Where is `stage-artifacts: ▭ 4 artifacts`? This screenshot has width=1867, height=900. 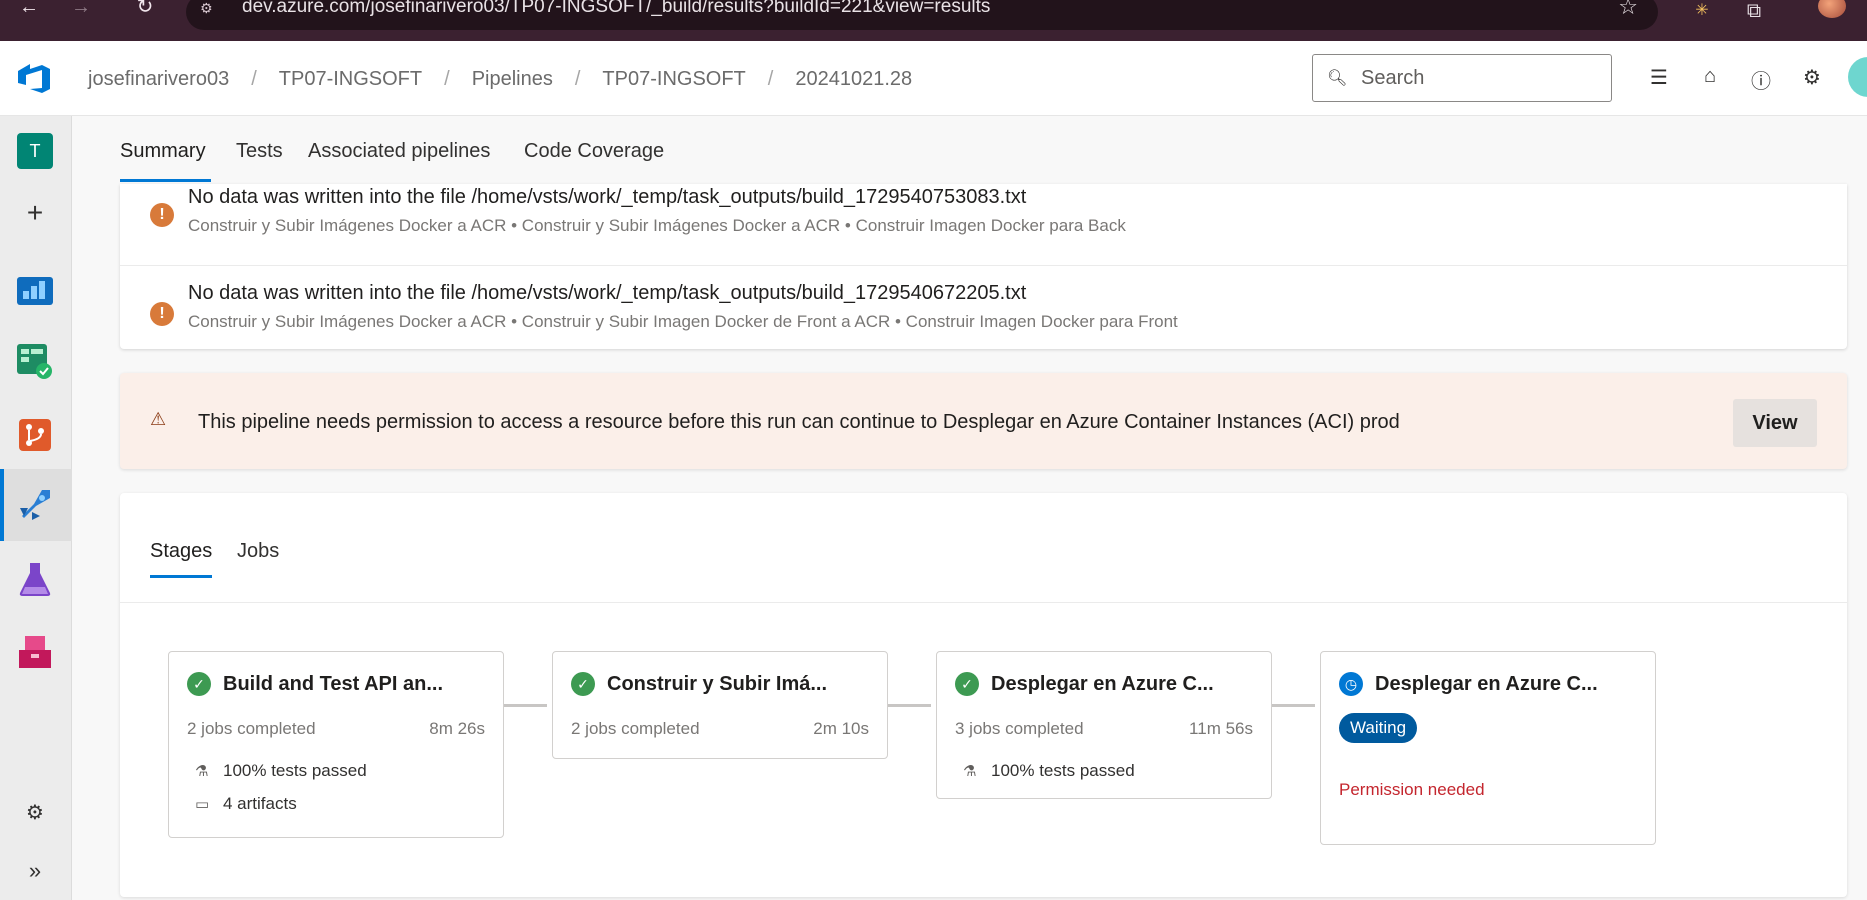
stage-artifacts: ▭ 4 artifacts is located at coordinates (246, 804).